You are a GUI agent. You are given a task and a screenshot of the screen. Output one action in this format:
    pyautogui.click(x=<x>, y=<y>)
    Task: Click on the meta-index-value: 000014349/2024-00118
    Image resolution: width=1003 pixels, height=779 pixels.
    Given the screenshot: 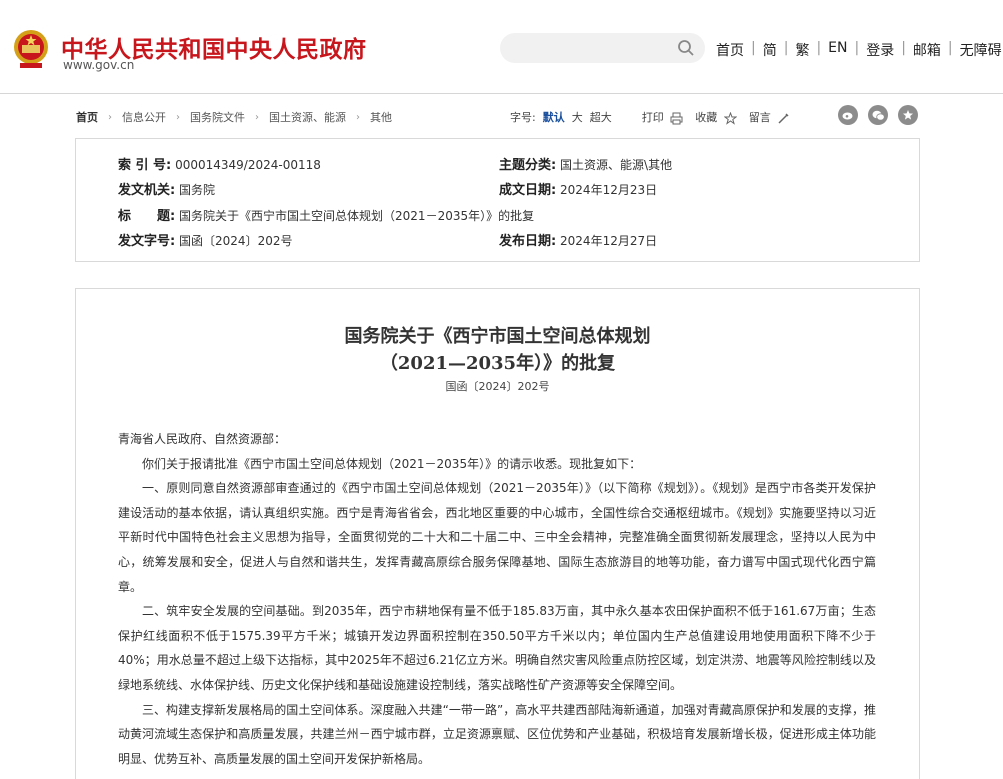 What is the action you would take?
    pyautogui.click(x=248, y=165)
    